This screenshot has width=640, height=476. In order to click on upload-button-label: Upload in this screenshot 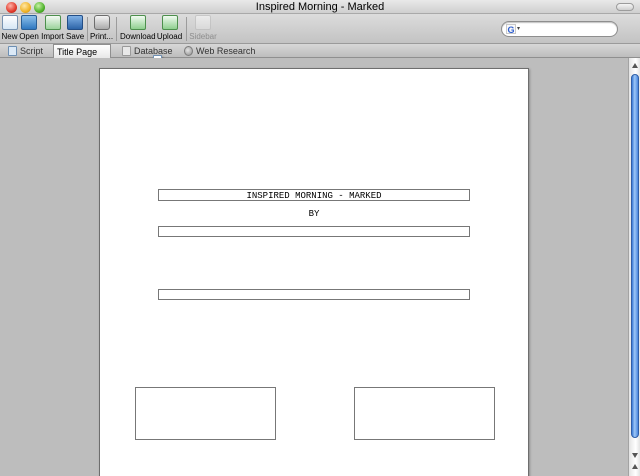, I will do `click(169, 36)`.